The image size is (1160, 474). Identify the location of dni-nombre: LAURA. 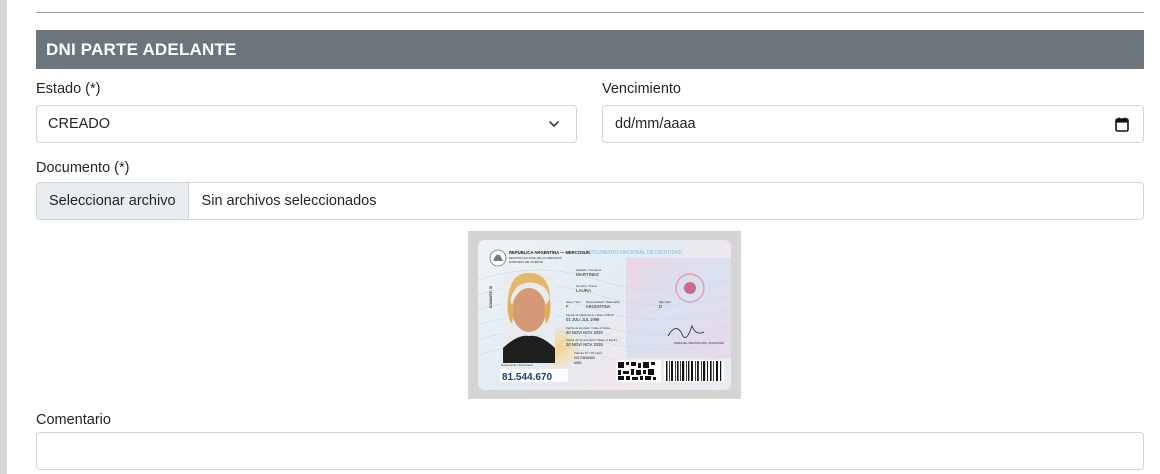
(583, 290).